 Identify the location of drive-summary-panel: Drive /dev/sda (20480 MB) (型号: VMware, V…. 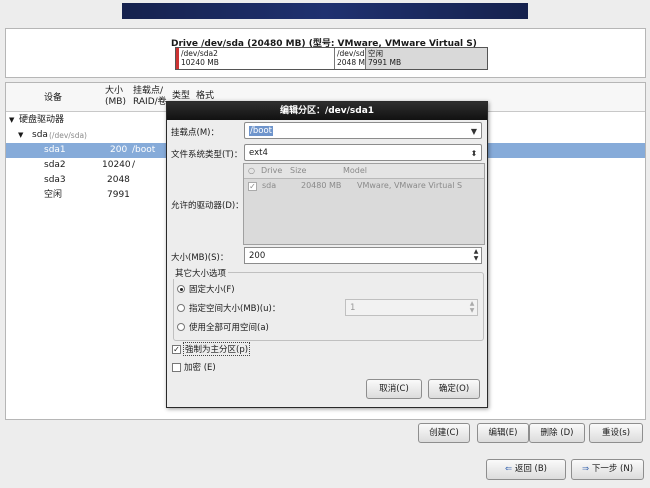
(325, 53).